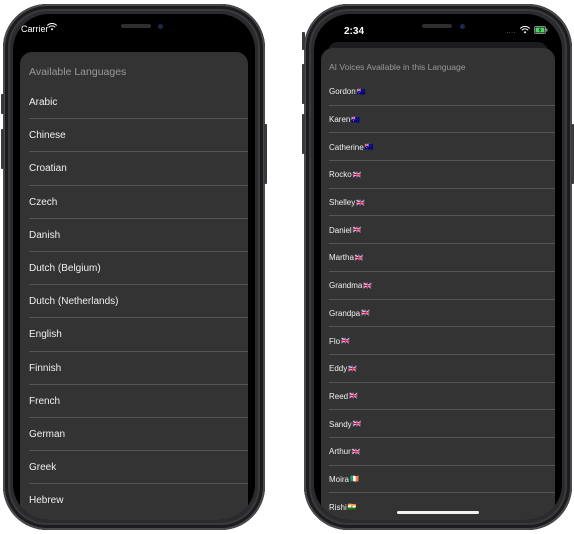  What do you see at coordinates (134, 500) in the screenshot?
I see `language-row: Hebrew` at bounding box center [134, 500].